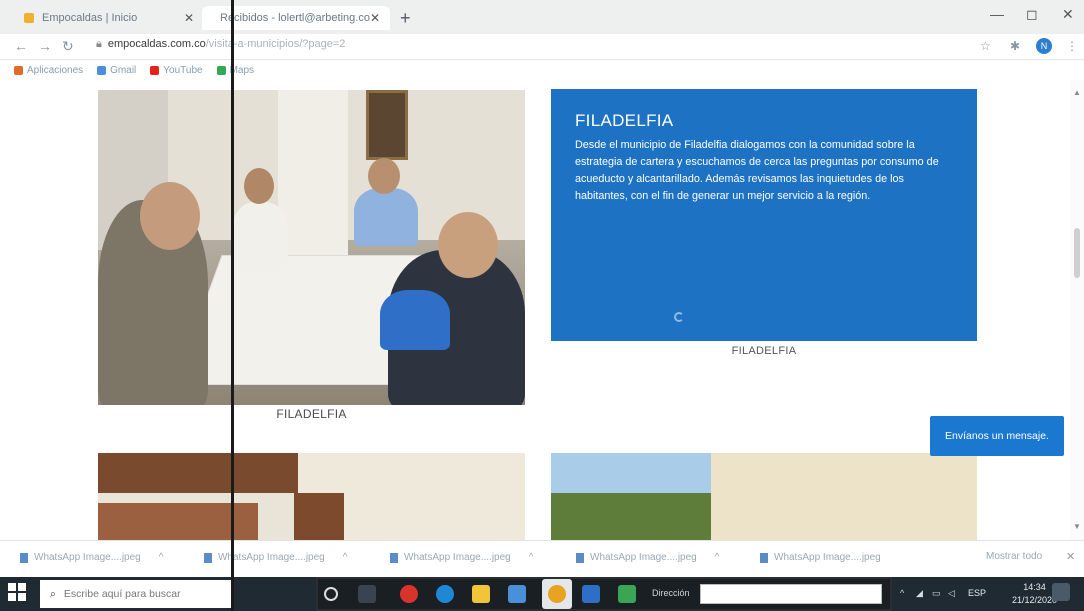 This screenshot has width=1084, height=611. What do you see at coordinates (445, 594) in the screenshot?
I see `edge-icon` at bounding box center [445, 594].